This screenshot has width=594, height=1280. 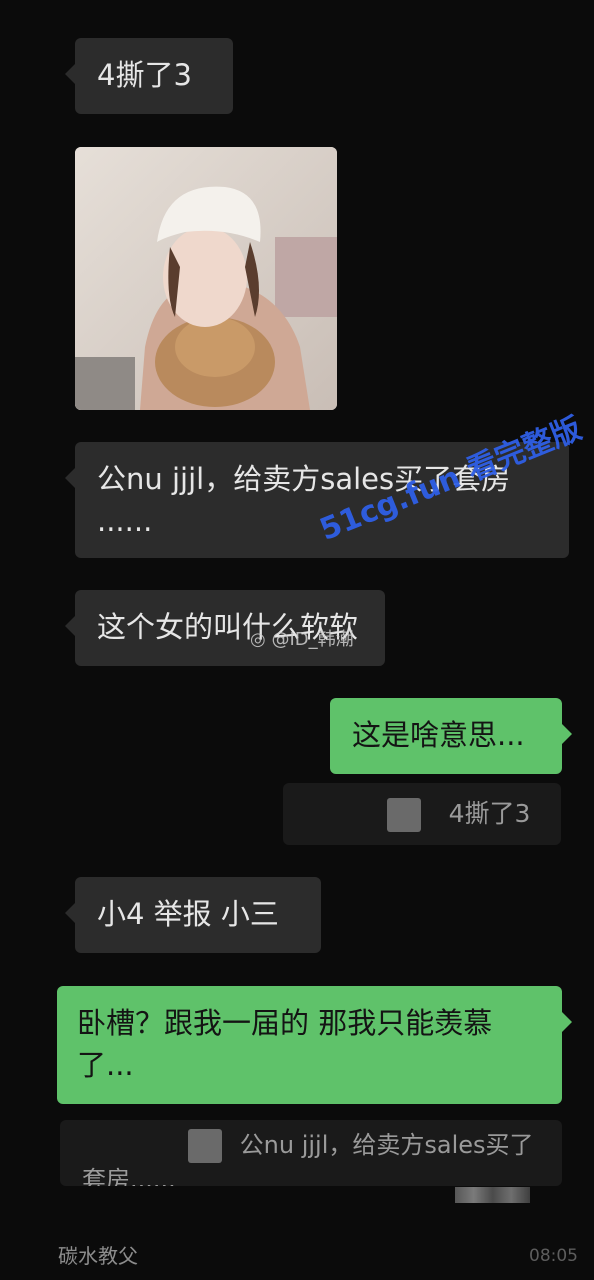 What do you see at coordinates (386, 1145) in the screenshot?
I see `quote-text: 公nu jjjl，给卖方sales买了` at bounding box center [386, 1145].